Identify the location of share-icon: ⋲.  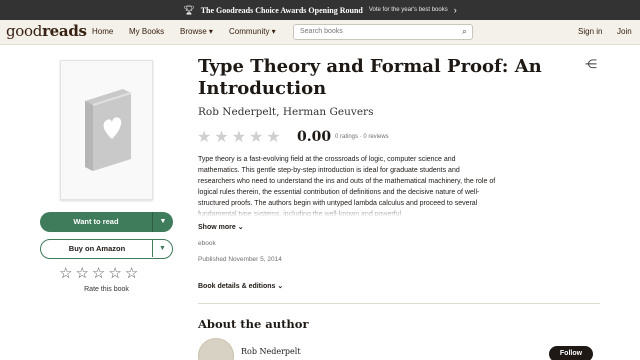
(591, 64).